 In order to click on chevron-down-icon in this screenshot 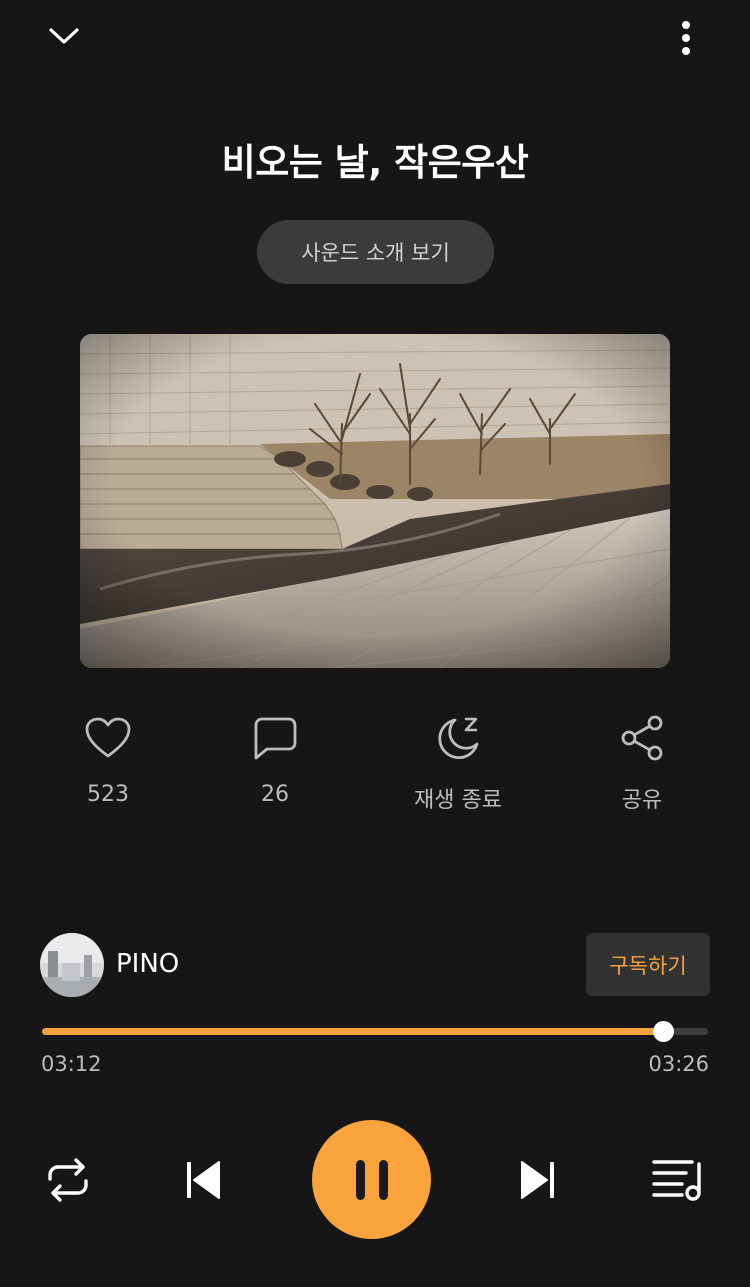, I will do `click(64, 36)`.